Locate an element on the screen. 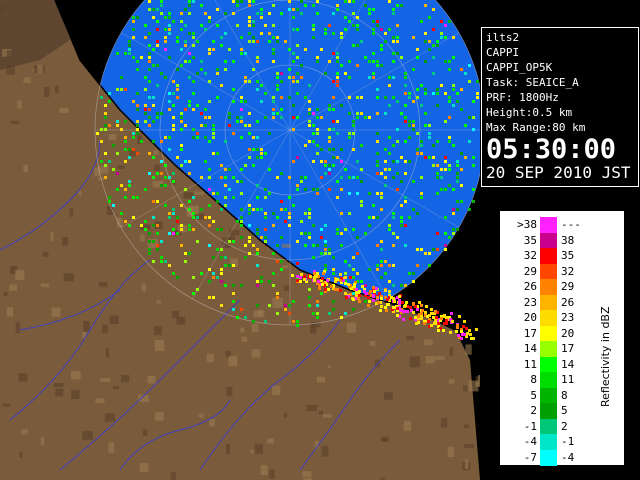  legend-title: Reflectivity in dBZ is located at coordinates (605, 356).